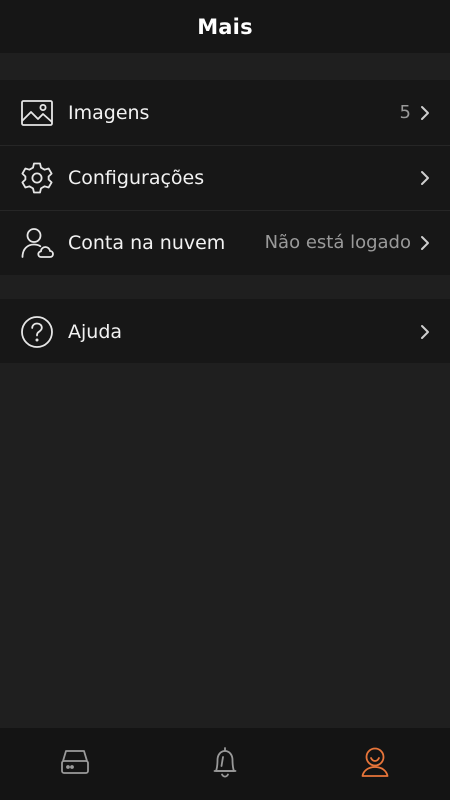  Describe the element at coordinates (225, 112) in the screenshot. I see `menu-item-images: Imagens 5` at that location.